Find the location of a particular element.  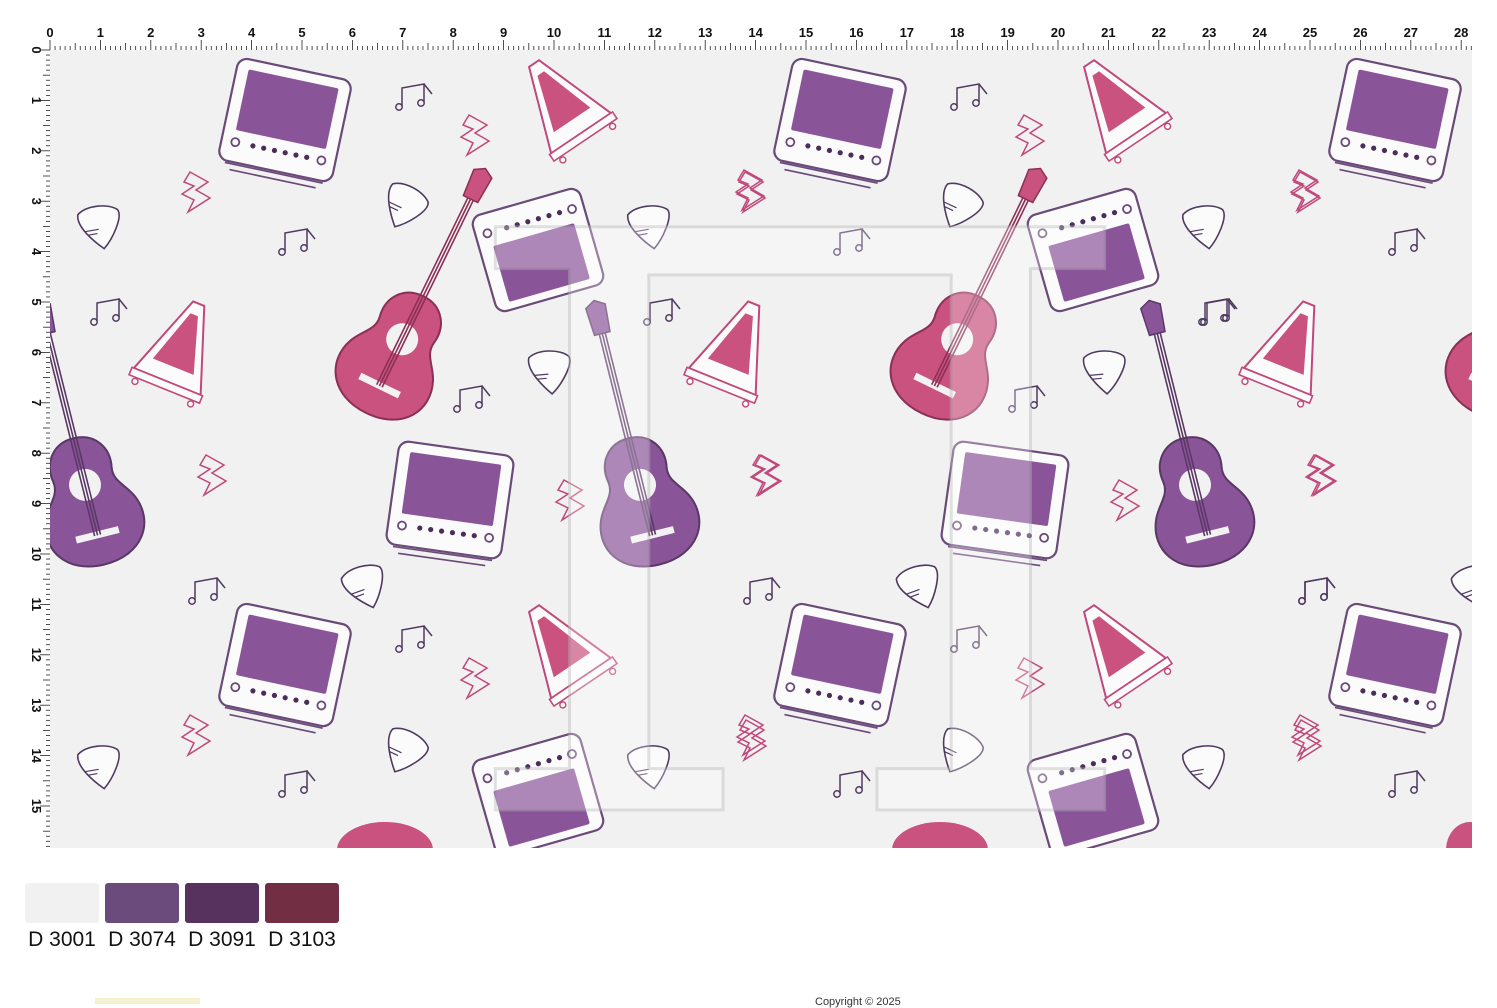

ruler-label: 1 is located at coordinates (100, 32).